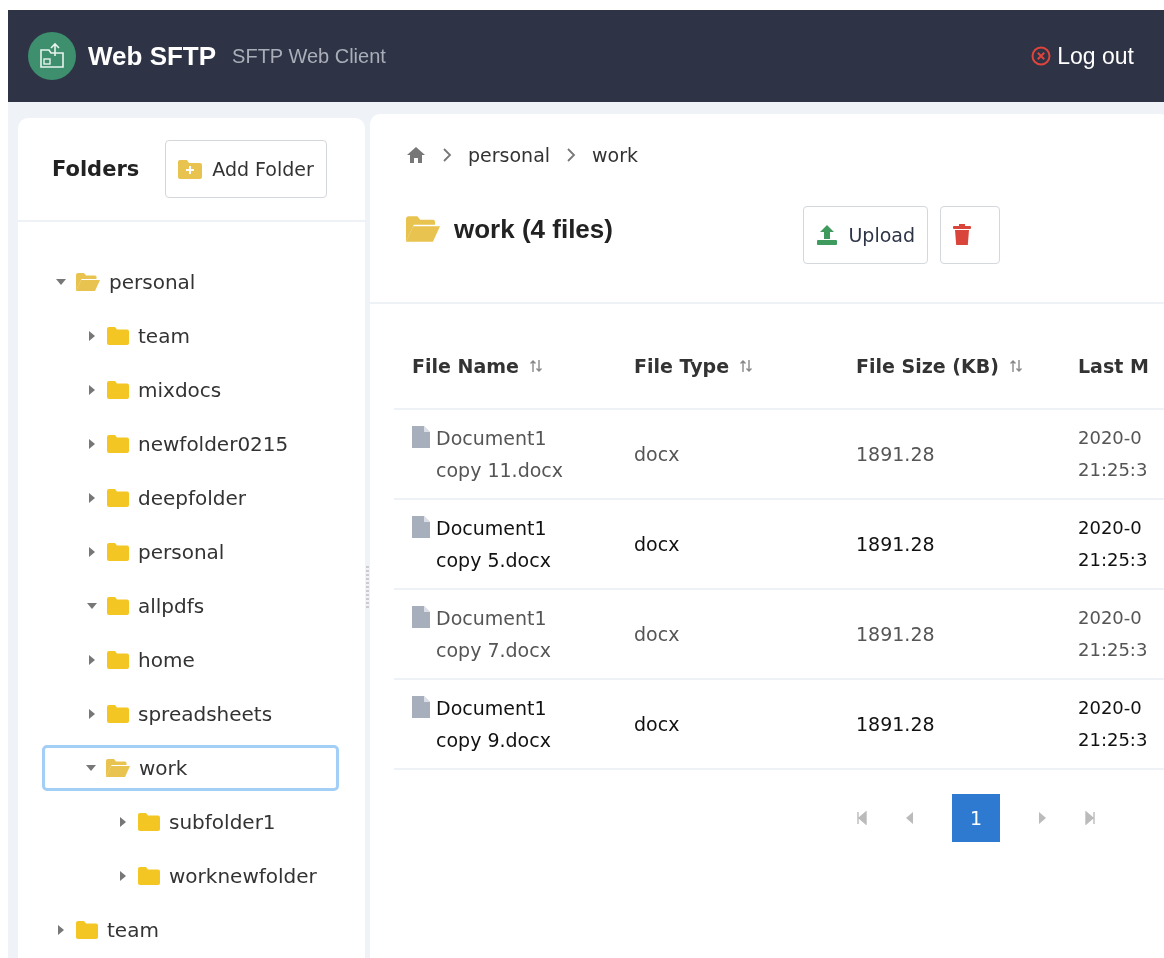  I want to click on tree-item: allpdfs, so click(145, 606).